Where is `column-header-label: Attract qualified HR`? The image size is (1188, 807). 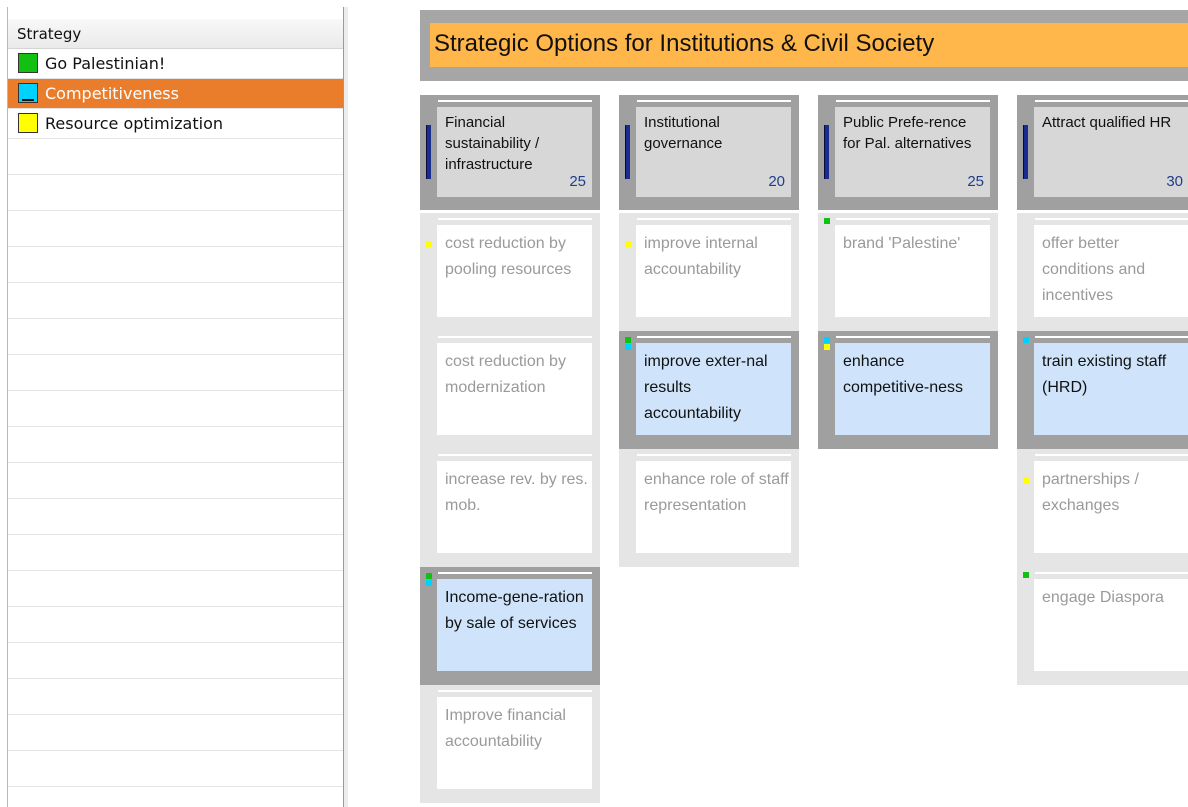
column-header-label: Attract qualified HR is located at coordinates (1107, 122).